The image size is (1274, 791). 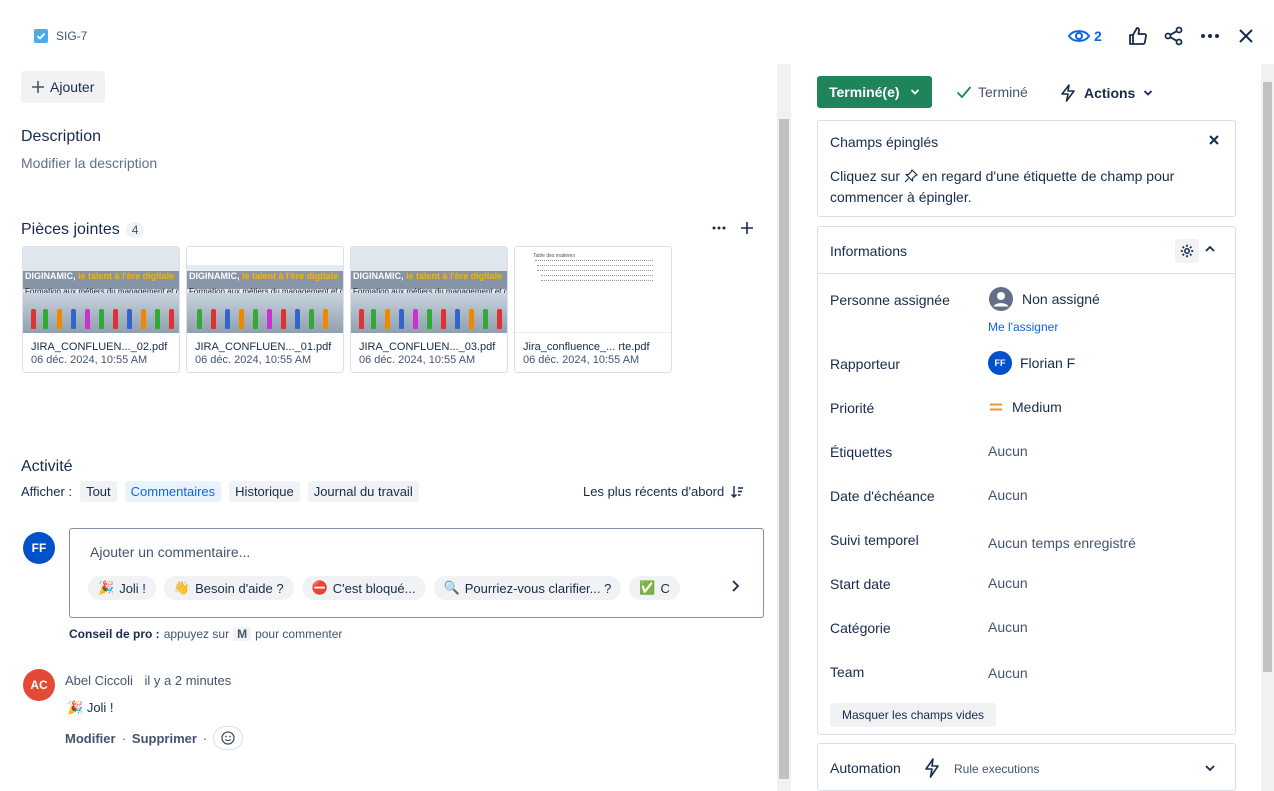 I want to click on details-header: Informations, so click(x=1026, y=250).